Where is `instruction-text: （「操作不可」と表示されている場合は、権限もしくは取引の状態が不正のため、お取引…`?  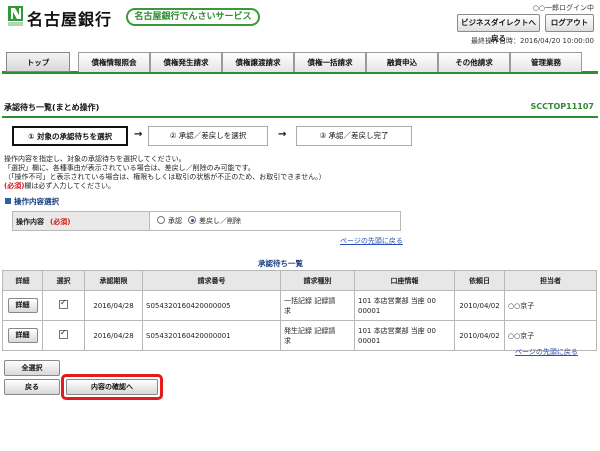 instruction-text: （「操作不可」と表示されている場合は、権限もしくは取引の状態が不正のため、お取引… is located at coordinates (165, 177).